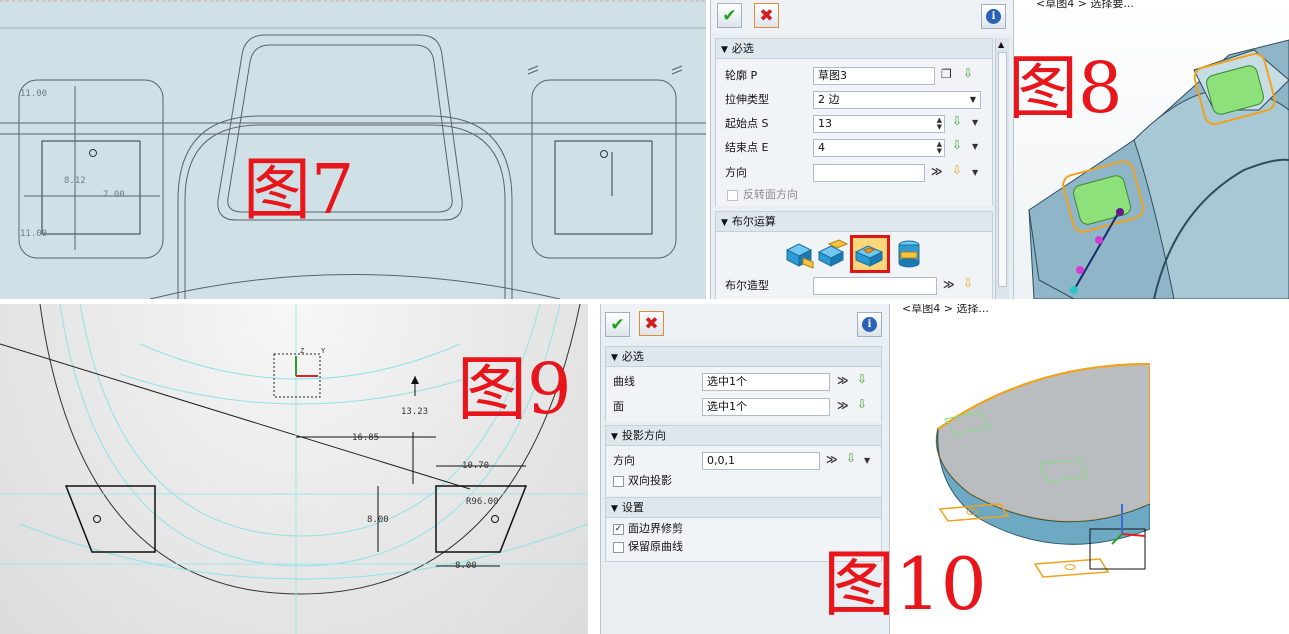  Describe the element at coordinates (618, 406) in the screenshot. I see `face-label: 面` at that location.